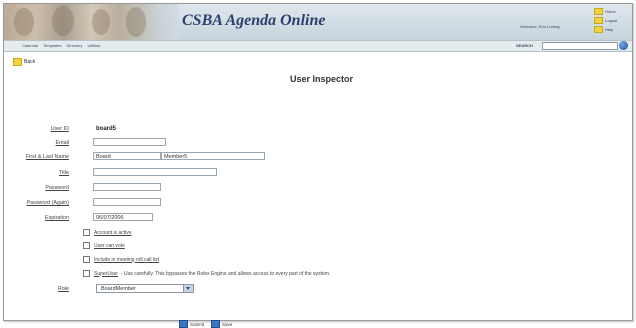 This screenshot has height=328, width=636. Describe the element at coordinates (127, 156) in the screenshot. I see `first-name-field: Board` at that location.